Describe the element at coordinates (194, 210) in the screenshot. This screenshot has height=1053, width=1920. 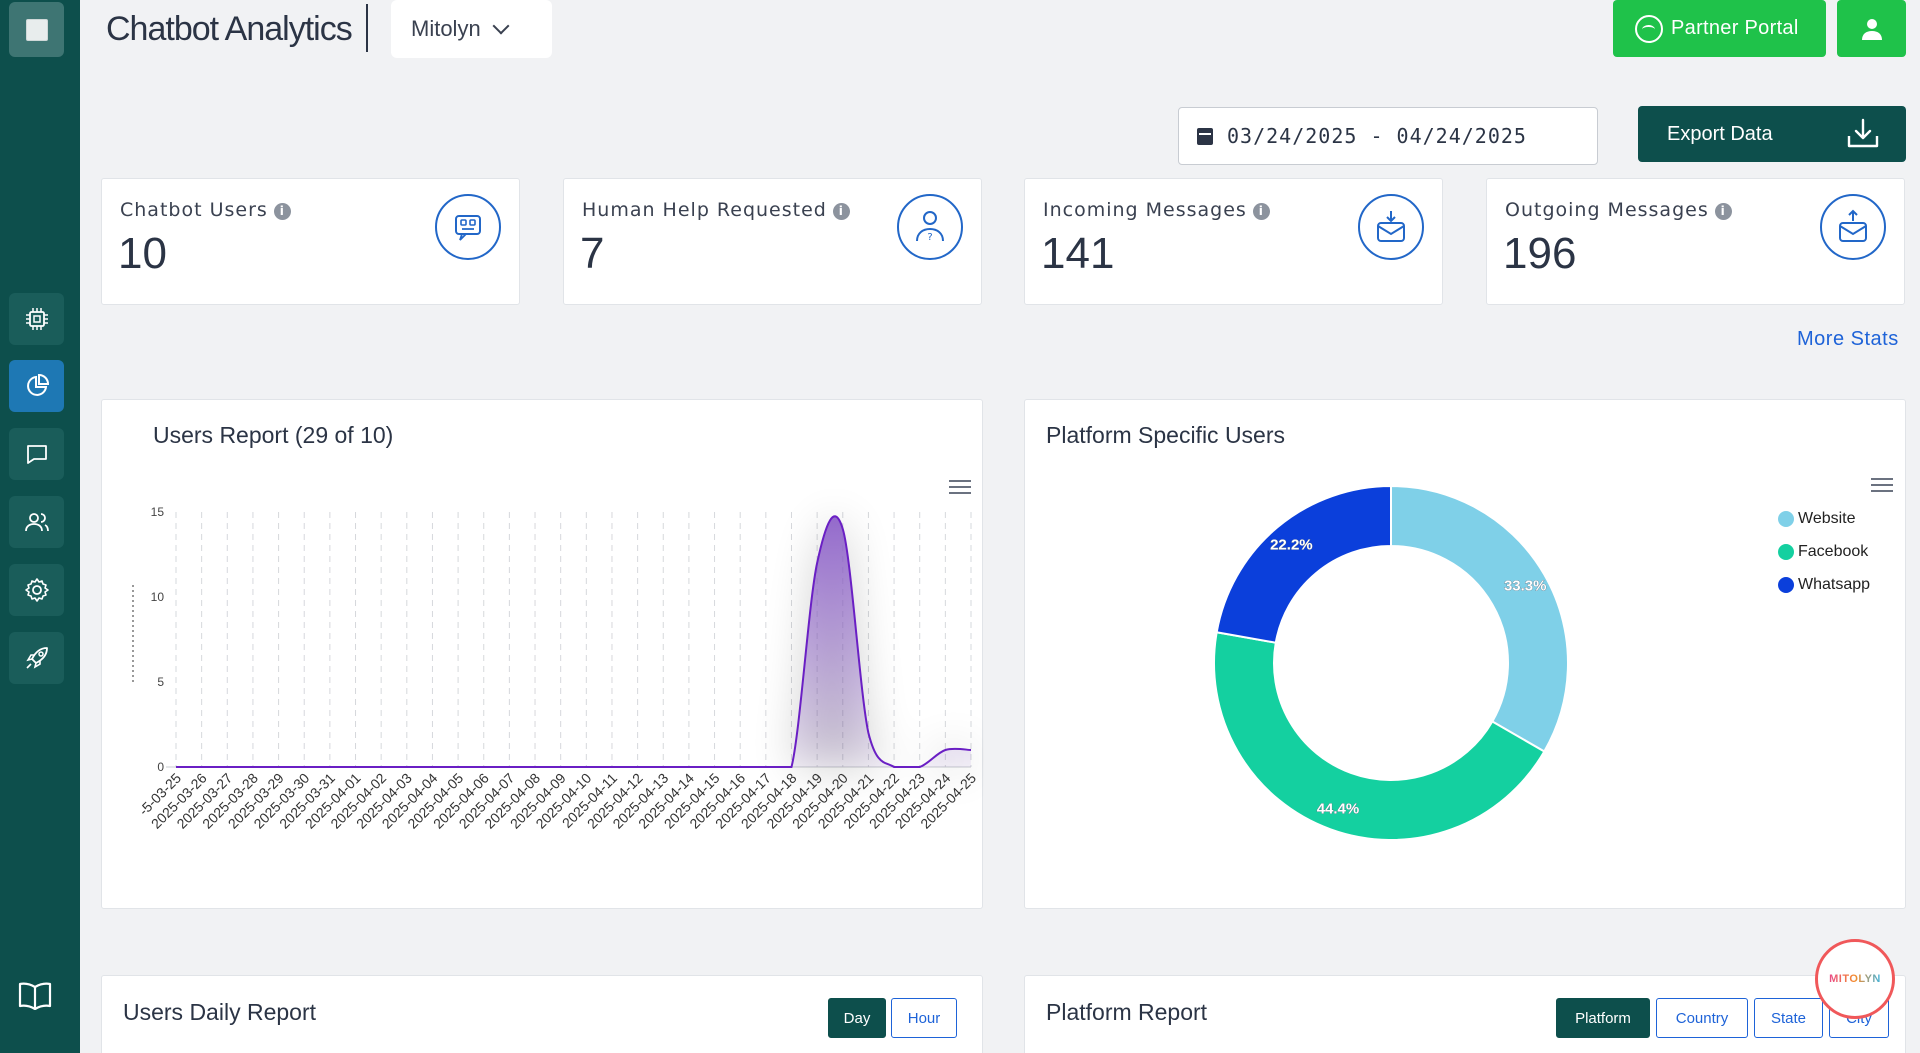
I see `stat-label: Chatbot Users` at that location.